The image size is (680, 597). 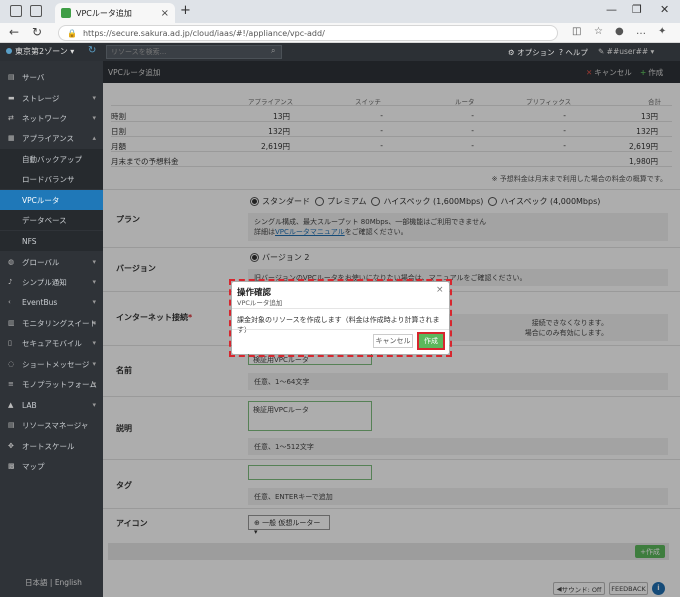 What do you see at coordinates (662, 31) in the screenshot?
I see `copilot-icon: ✦` at bounding box center [662, 31].